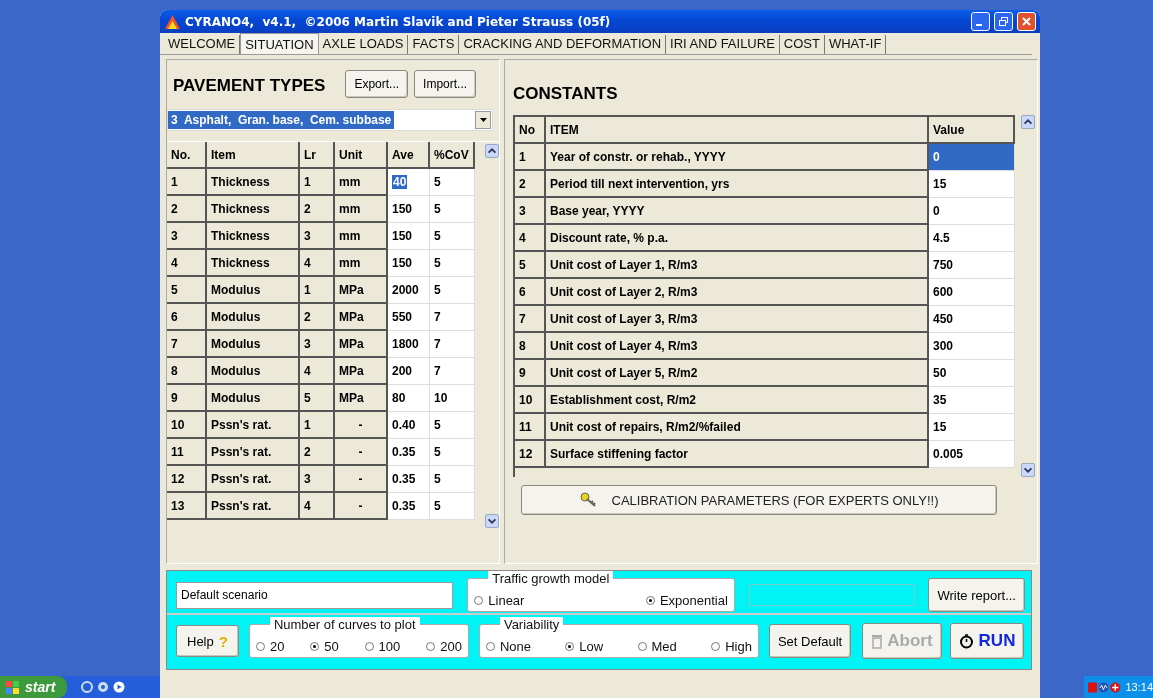 This screenshot has width=1153, height=698. What do you see at coordinates (737, 292) in the screenshot?
I see `table-cell: Unit cost of Layer 2, R/m3` at bounding box center [737, 292].